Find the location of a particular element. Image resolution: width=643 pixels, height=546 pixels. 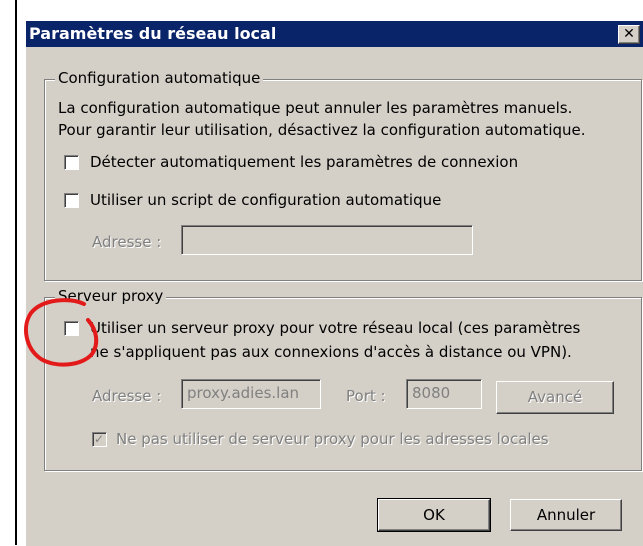

advanced-button-label: Avancé is located at coordinates (555, 397).